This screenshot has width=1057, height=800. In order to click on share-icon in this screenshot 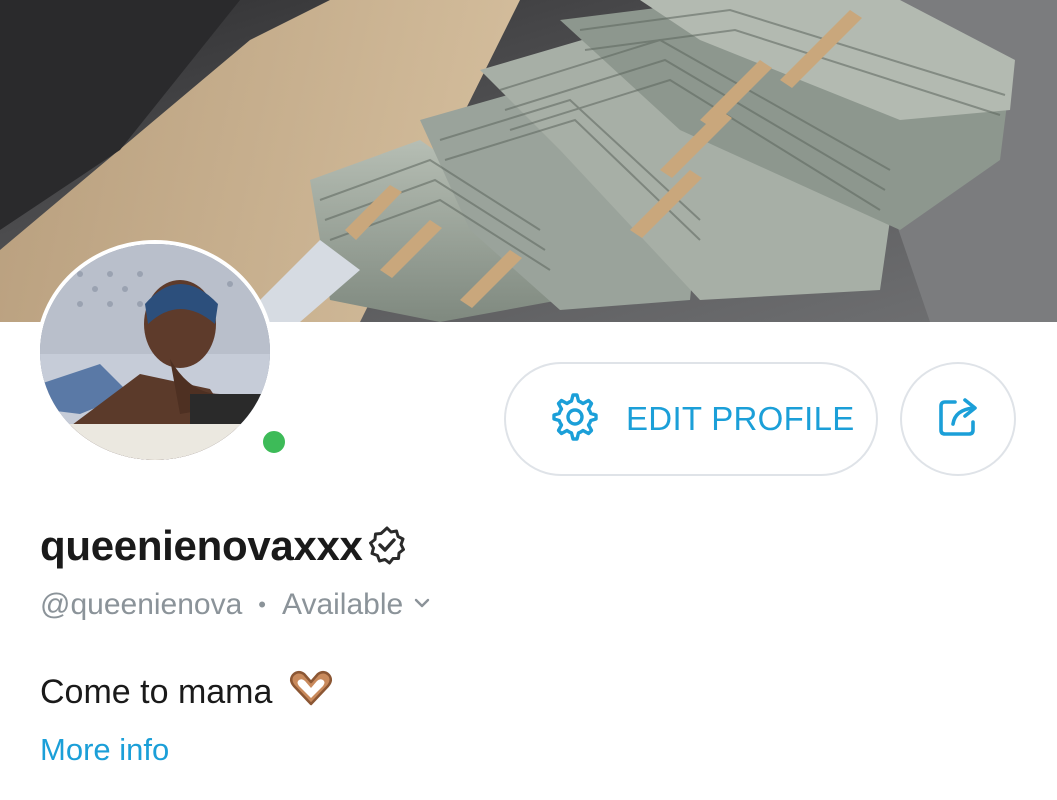, I will do `click(958, 419)`.